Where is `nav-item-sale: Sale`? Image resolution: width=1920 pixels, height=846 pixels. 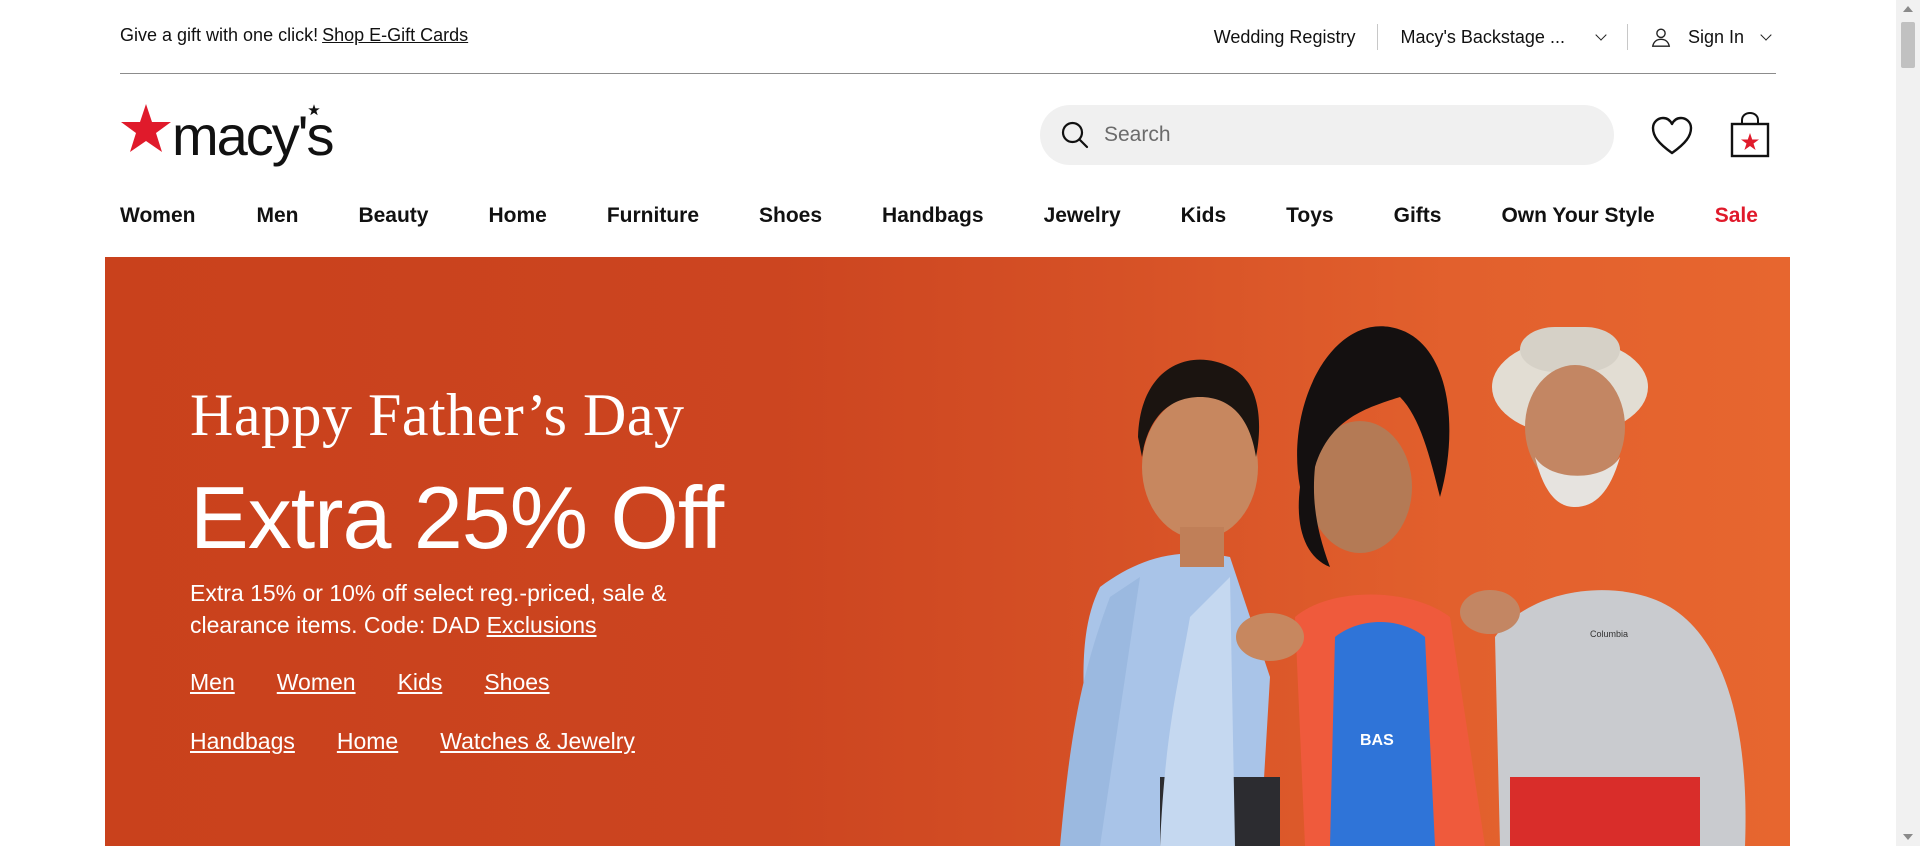 nav-item-sale: Sale is located at coordinates (1736, 216).